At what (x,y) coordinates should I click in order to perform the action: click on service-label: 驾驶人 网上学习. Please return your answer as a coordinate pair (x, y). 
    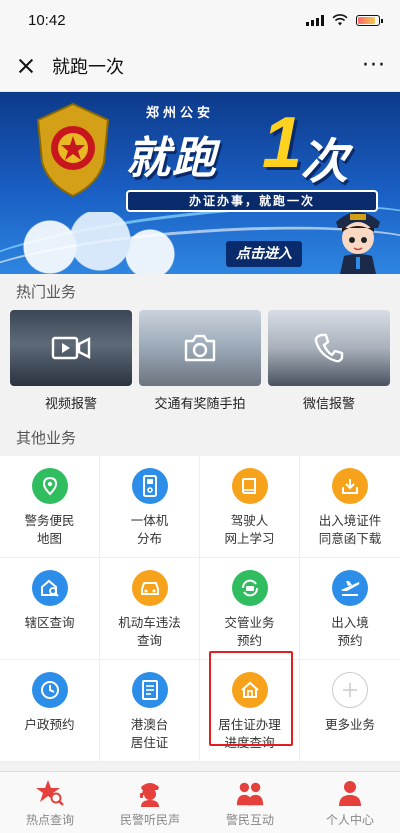
    Looking at the image, I should click on (249, 529).